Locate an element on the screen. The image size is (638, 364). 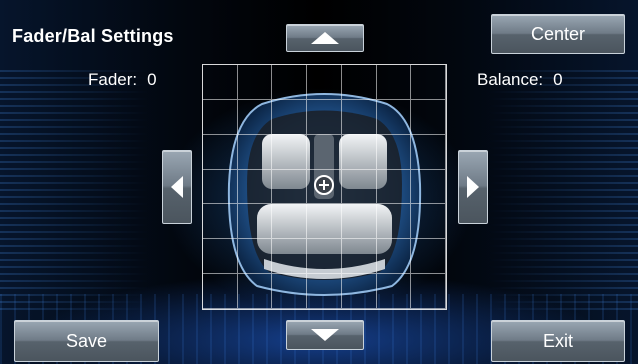
right-arrow-icon is located at coordinates (473, 187).